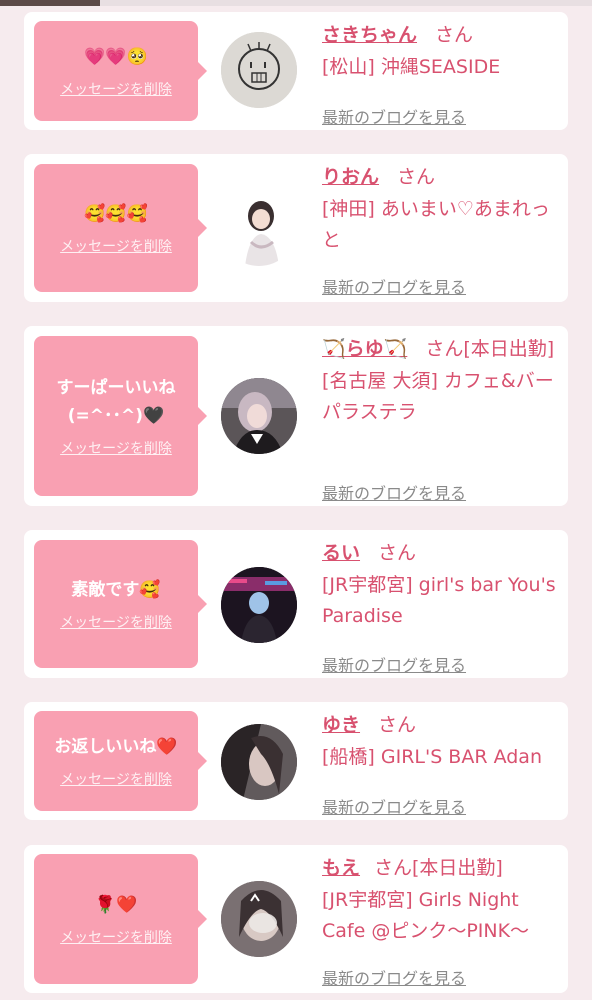 This screenshot has height=1000, width=592. Describe the element at coordinates (341, 553) in the screenshot. I see `cast-name-link: るい` at that location.